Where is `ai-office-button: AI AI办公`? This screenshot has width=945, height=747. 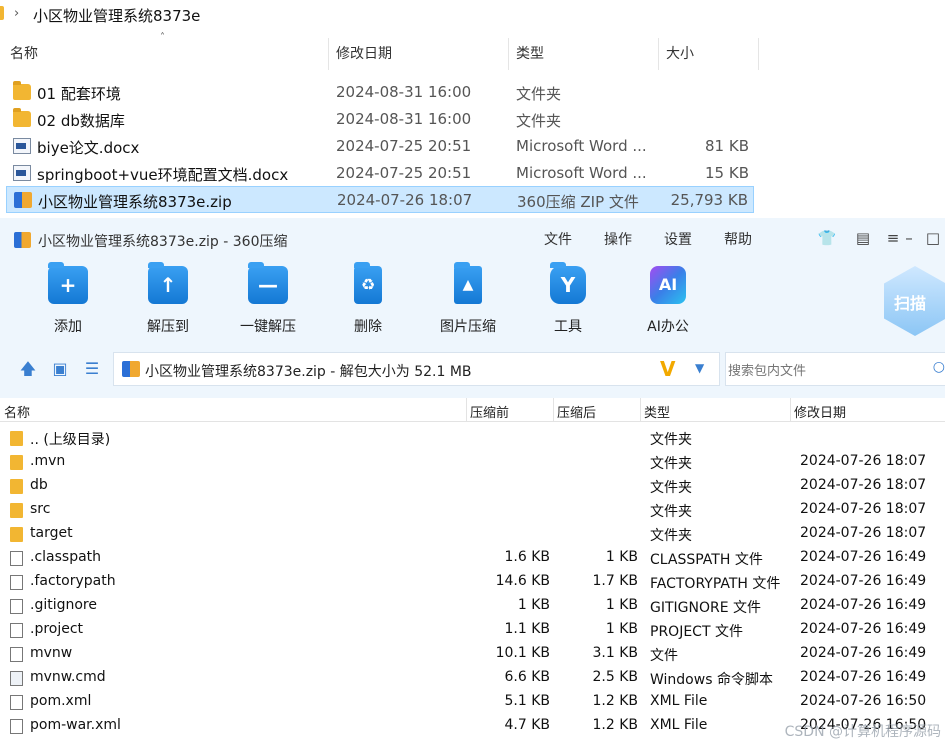 ai-office-button: AI AI办公 is located at coordinates (668, 302).